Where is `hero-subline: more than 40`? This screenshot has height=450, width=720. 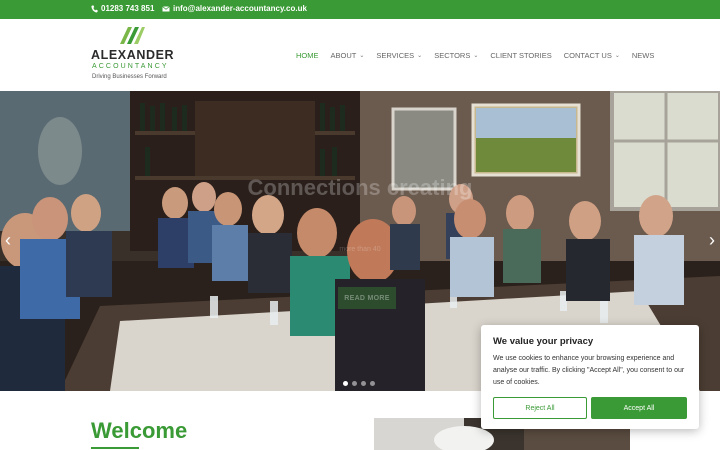
hero-subline: more than 40 is located at coordinates (360, 249).